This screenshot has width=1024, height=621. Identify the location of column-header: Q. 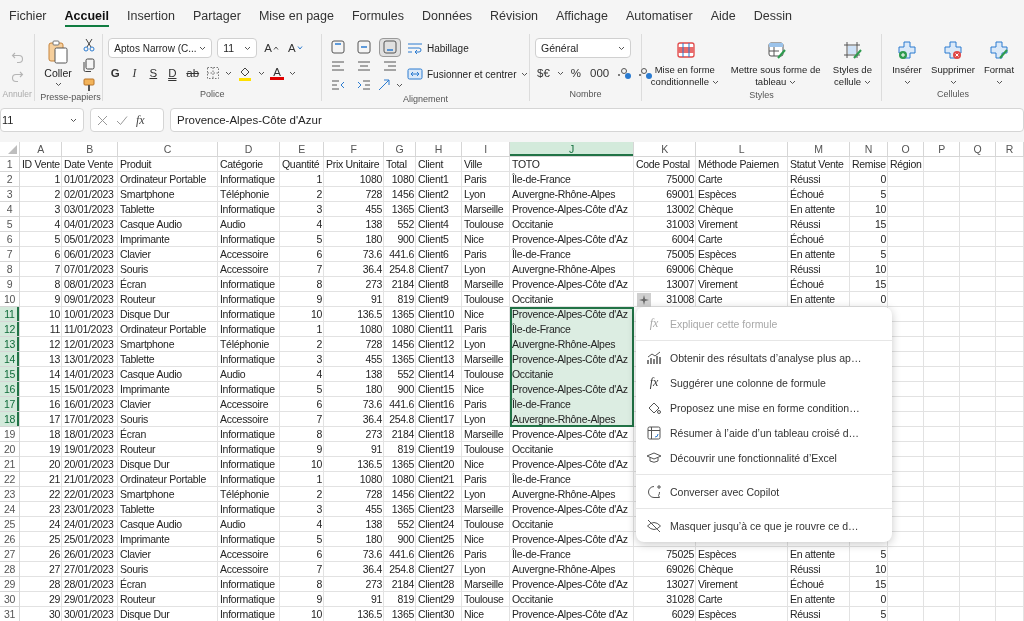
(978, 149).